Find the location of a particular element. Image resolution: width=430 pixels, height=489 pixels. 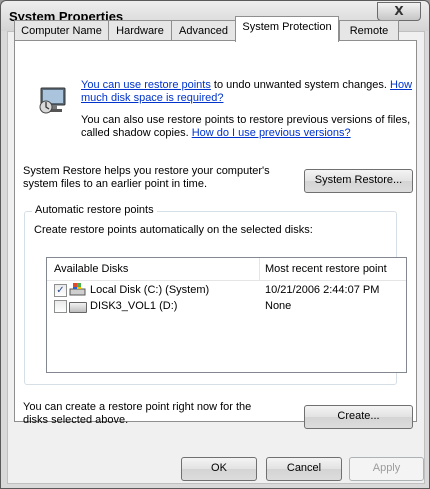

disk-name: DISK3_VOL1 (D:) is located at coordinates (134, 306).